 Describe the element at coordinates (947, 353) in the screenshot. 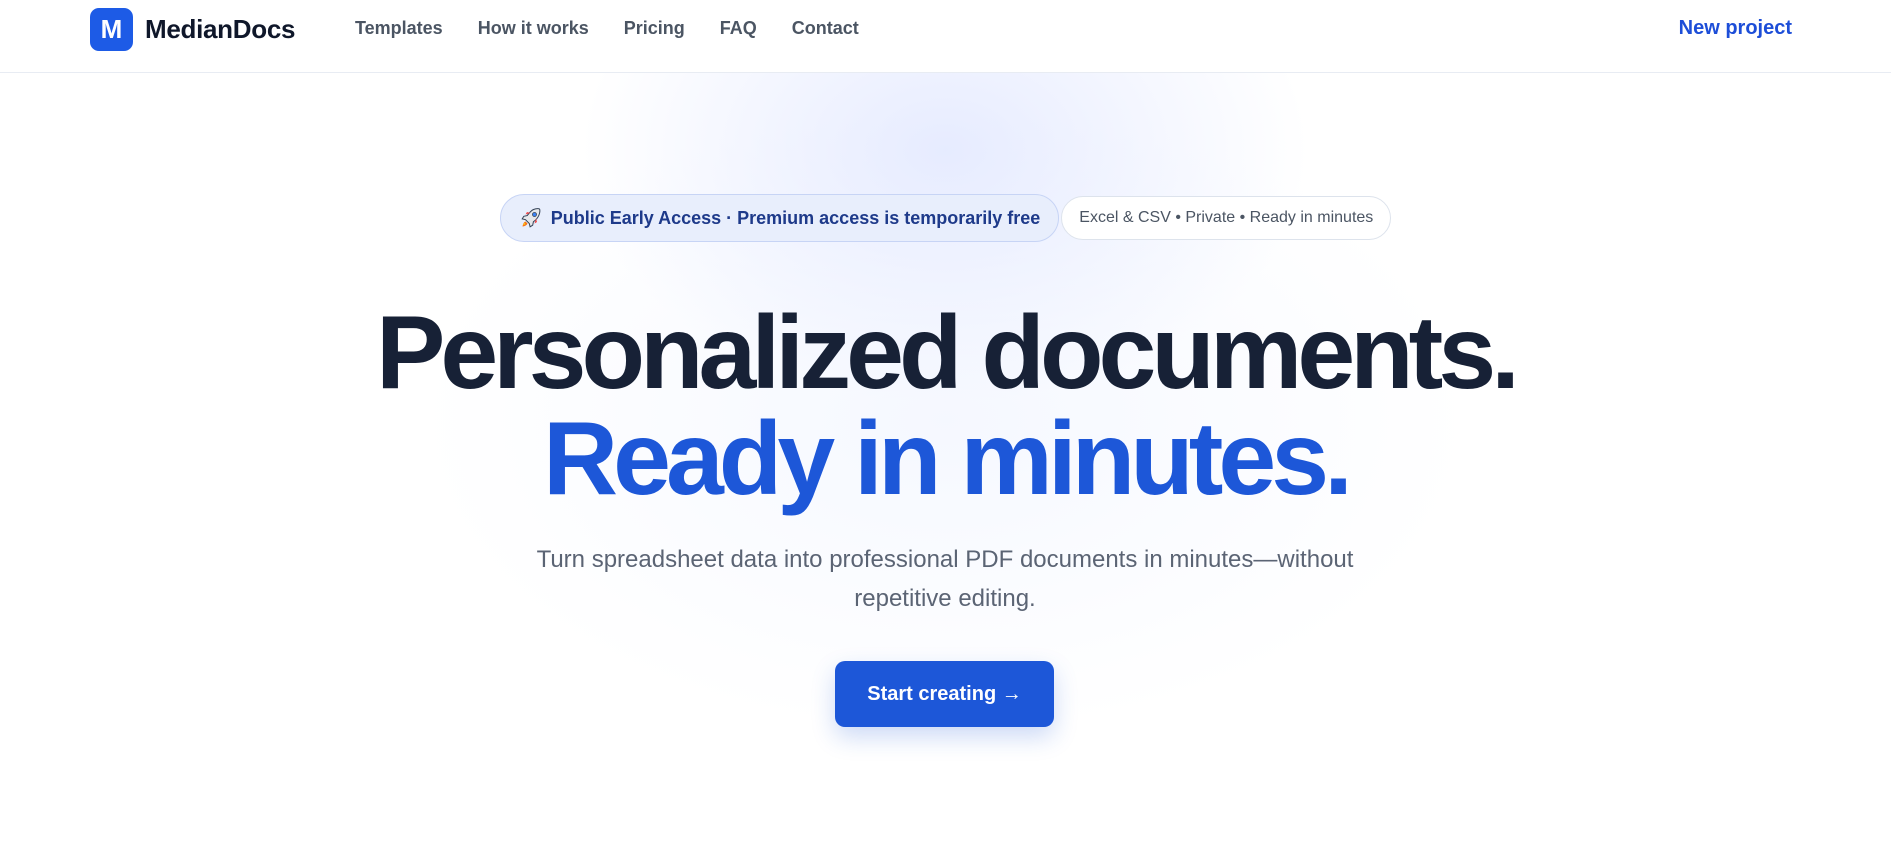

I see `hero-title-line-1: Personalized documents.` at that location.